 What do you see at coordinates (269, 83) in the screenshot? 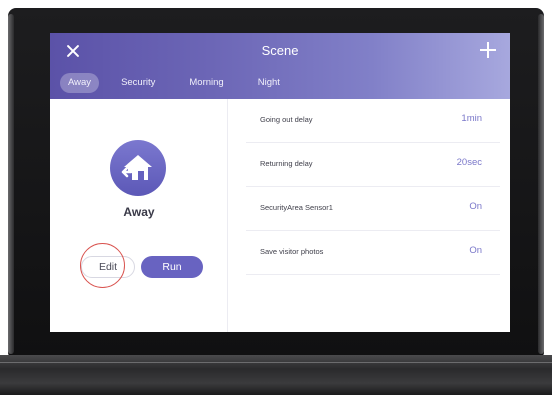
I see `tab-night: Night` at bounding box center [269, 83].